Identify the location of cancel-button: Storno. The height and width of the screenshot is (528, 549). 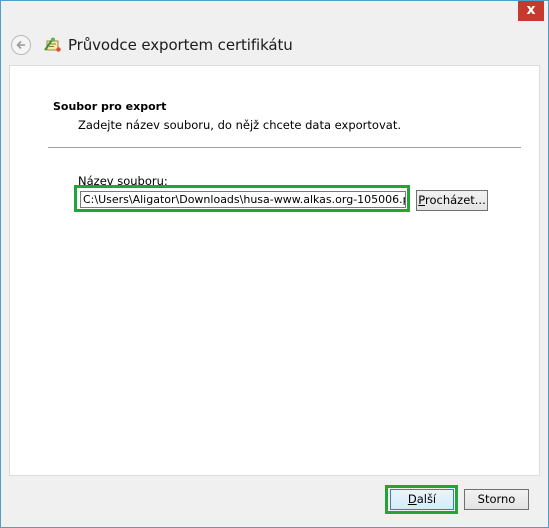
(496, 499).